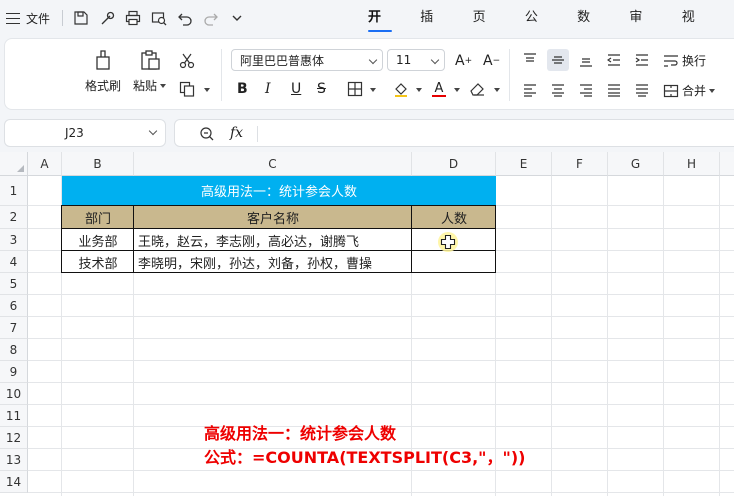 The image size is (734, 496). I want to click on header-cell-count: 人数, so click(454, 217).